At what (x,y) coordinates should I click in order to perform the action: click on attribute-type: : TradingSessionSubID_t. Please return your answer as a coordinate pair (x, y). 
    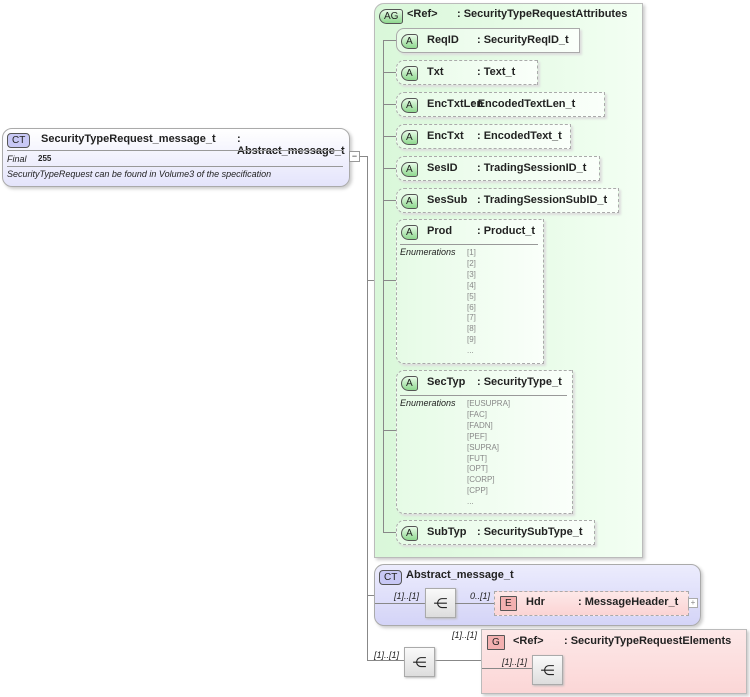
    Looking at the image, I should click on (542, 200).